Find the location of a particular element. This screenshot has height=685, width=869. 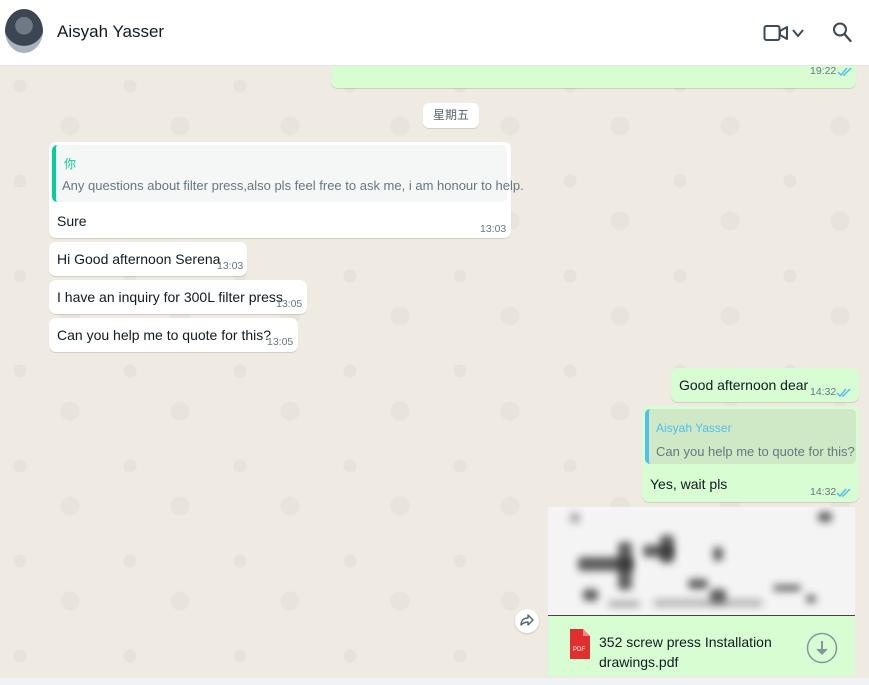

message-text: Hi Good afternoon Serena is located at coordinates (139, 259).